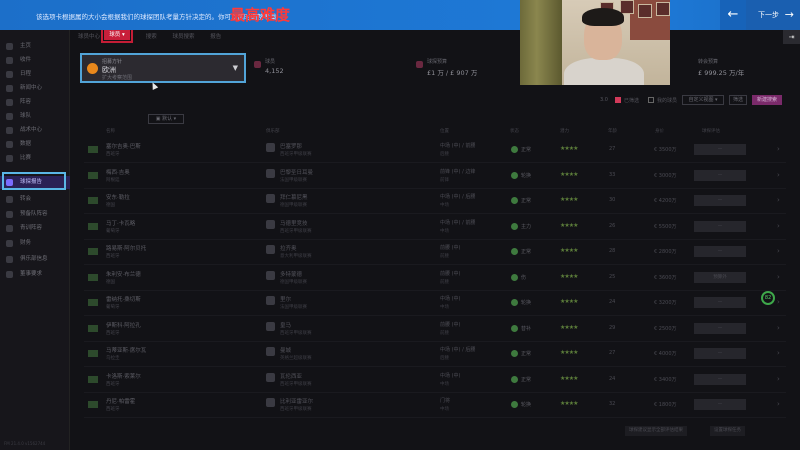 The image size is (800, 450). What do you see at coordinates (738, 100) in the screenshot?
I see `filter-button: 筛选` at bounding box center [738, 100].